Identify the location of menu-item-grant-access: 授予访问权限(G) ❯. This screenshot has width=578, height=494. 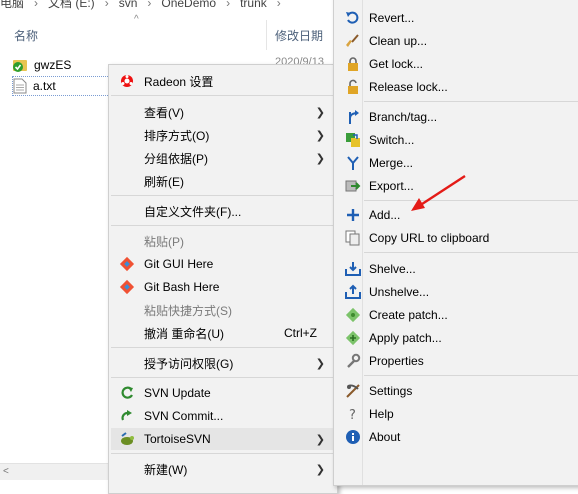
(223, 363).